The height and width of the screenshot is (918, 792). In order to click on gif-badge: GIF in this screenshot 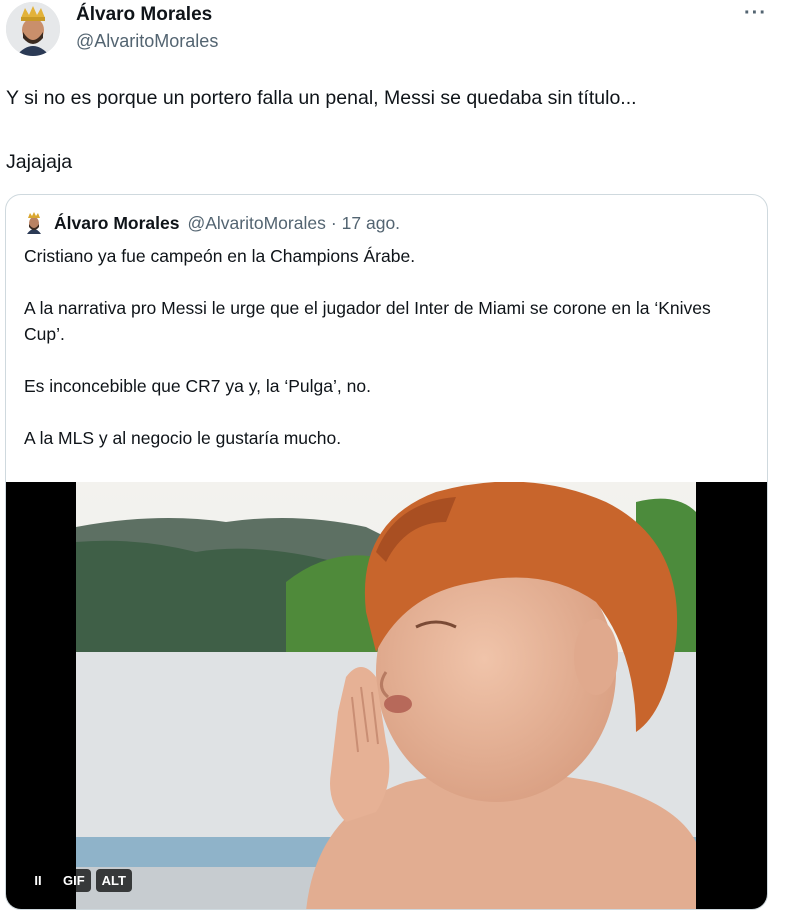, I will do `click(74, 880)`.